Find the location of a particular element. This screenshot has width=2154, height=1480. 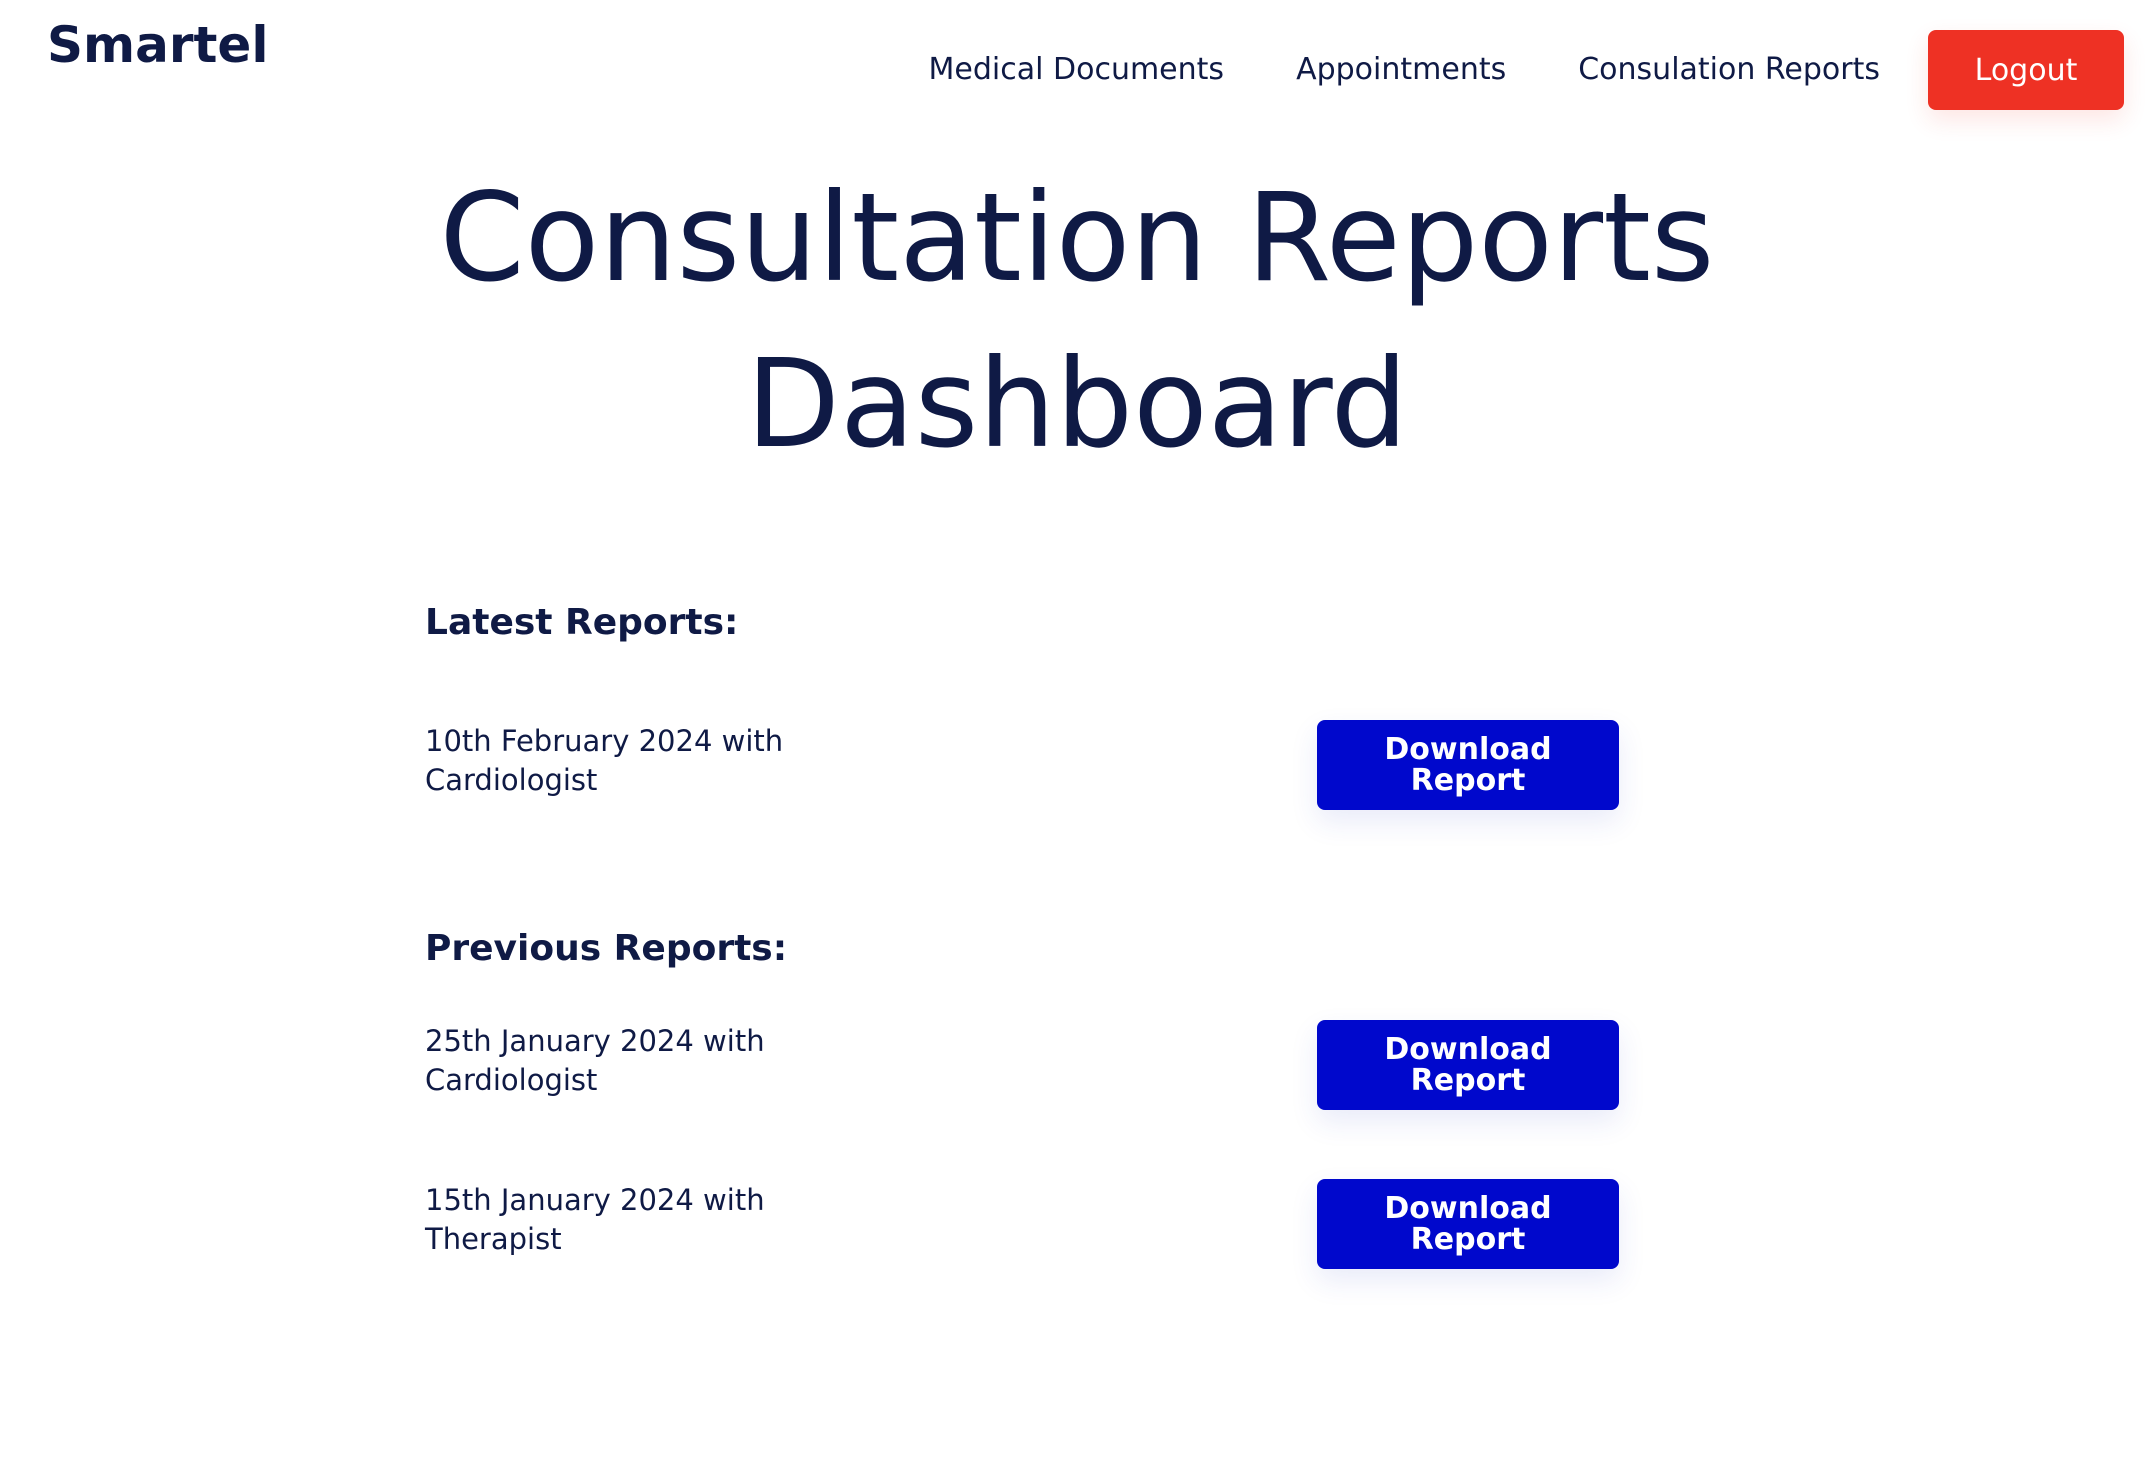

report-specialist: Therapist is located at coordinates (493, 1239).